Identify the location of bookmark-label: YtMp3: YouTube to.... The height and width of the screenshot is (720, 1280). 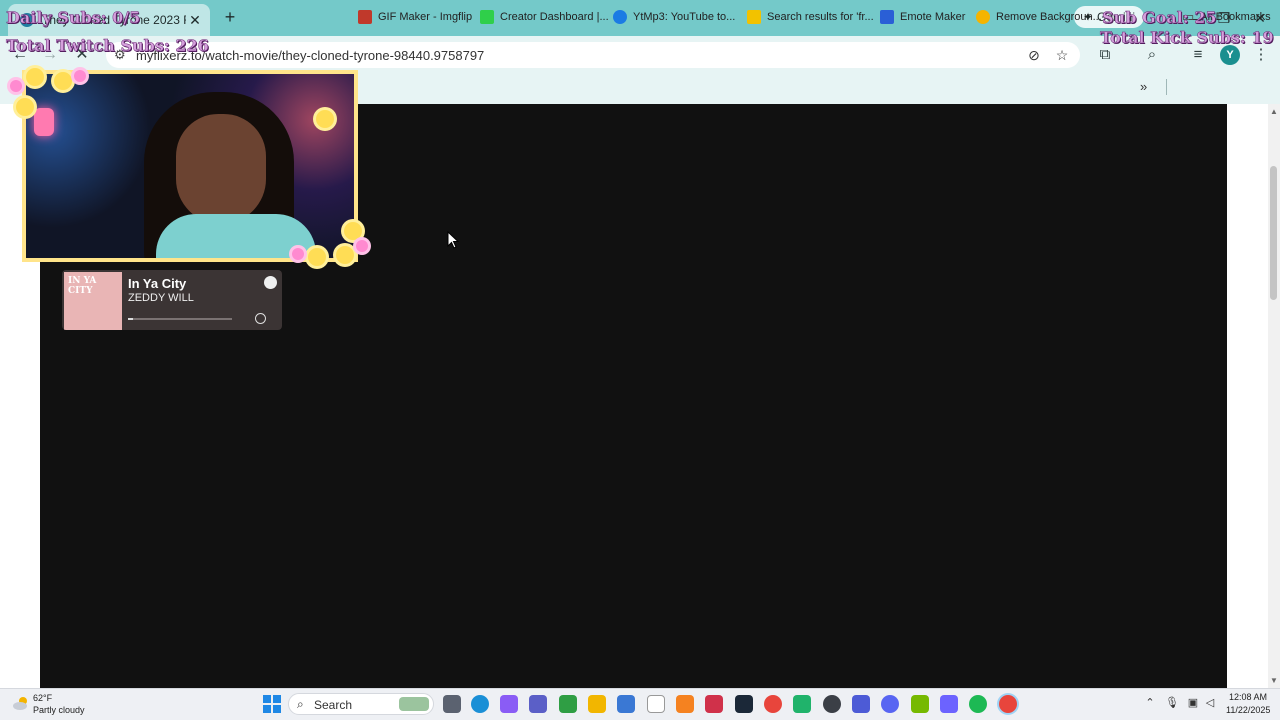
(684, 17).